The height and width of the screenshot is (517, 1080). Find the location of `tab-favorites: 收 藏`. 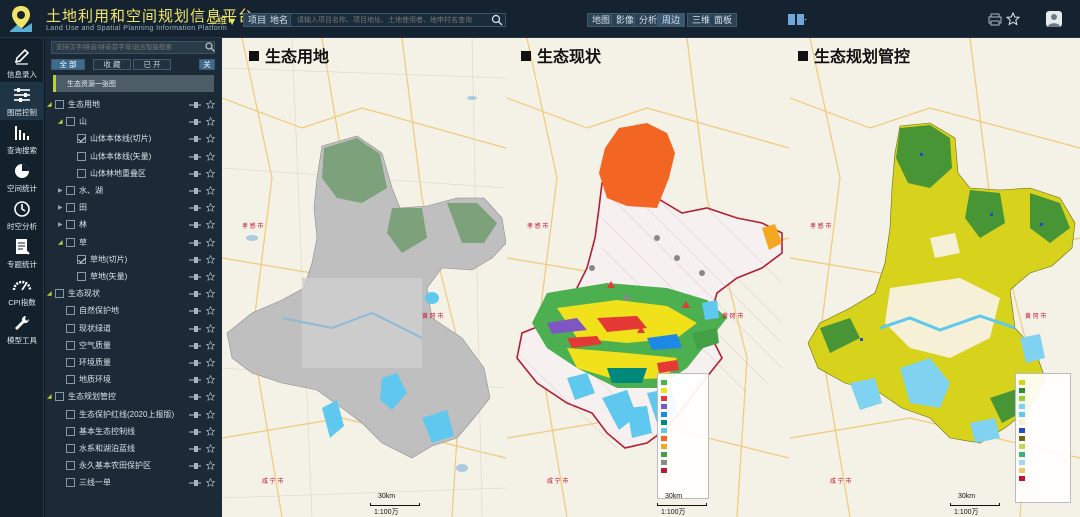

tab-favorites: 收 藏 is located at coordinates (112, 64).